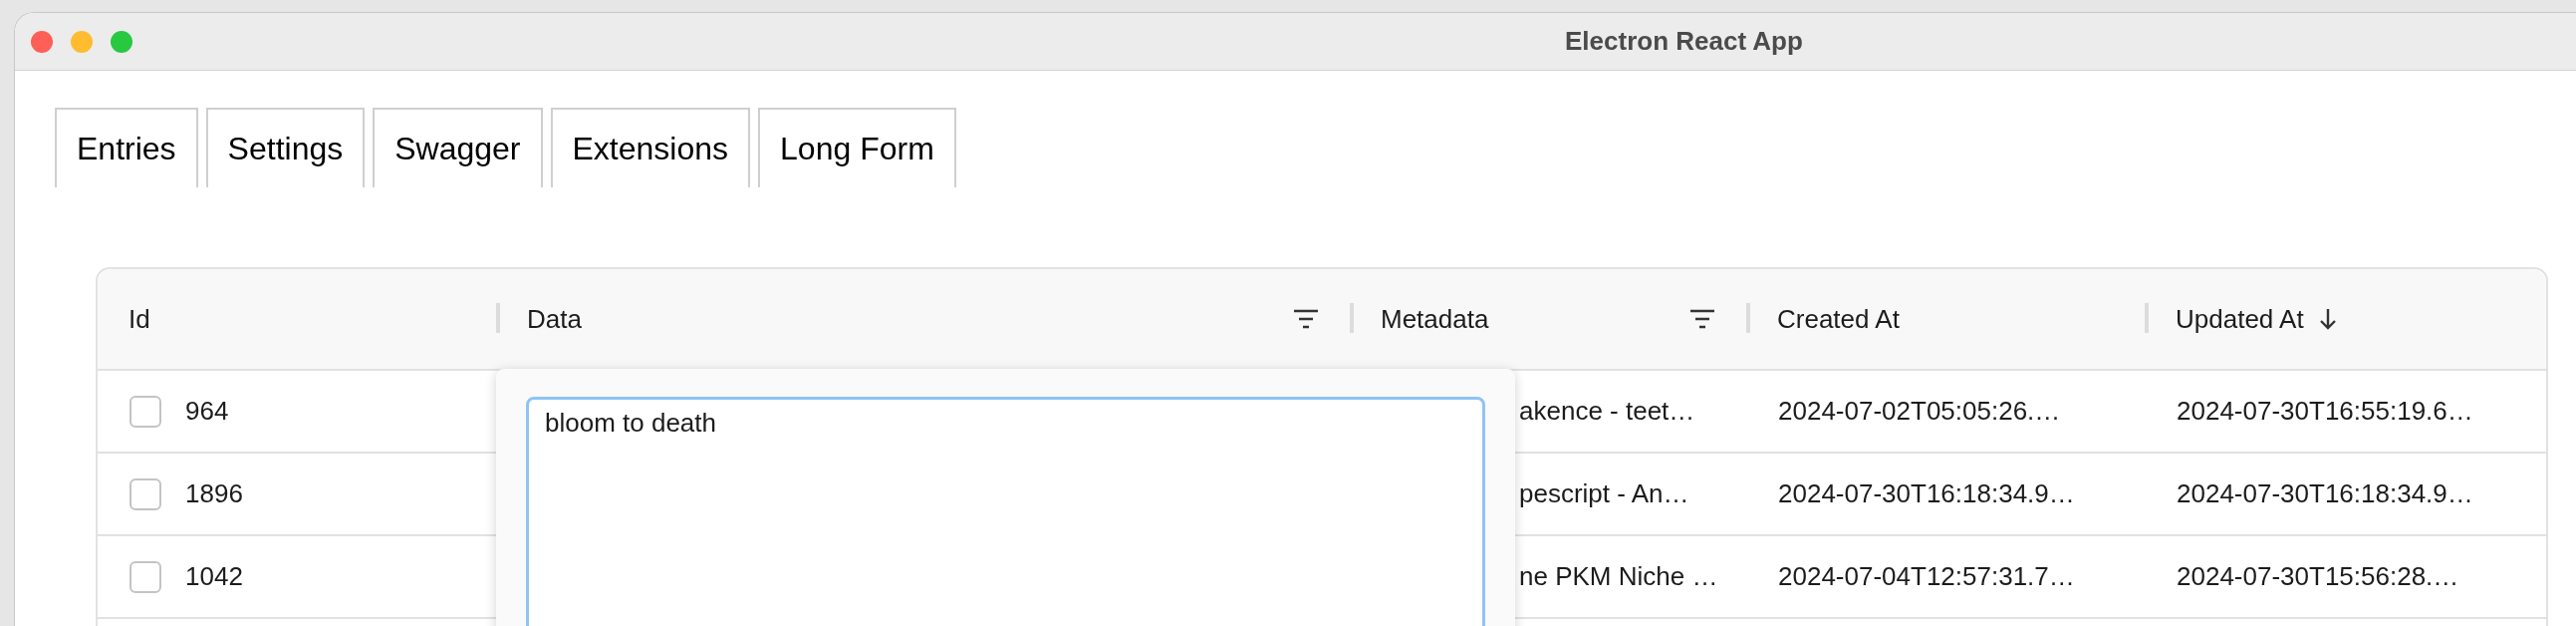 The image size is (2576, 626). I want to click on column-header: Updated At, so click(2240, 319).